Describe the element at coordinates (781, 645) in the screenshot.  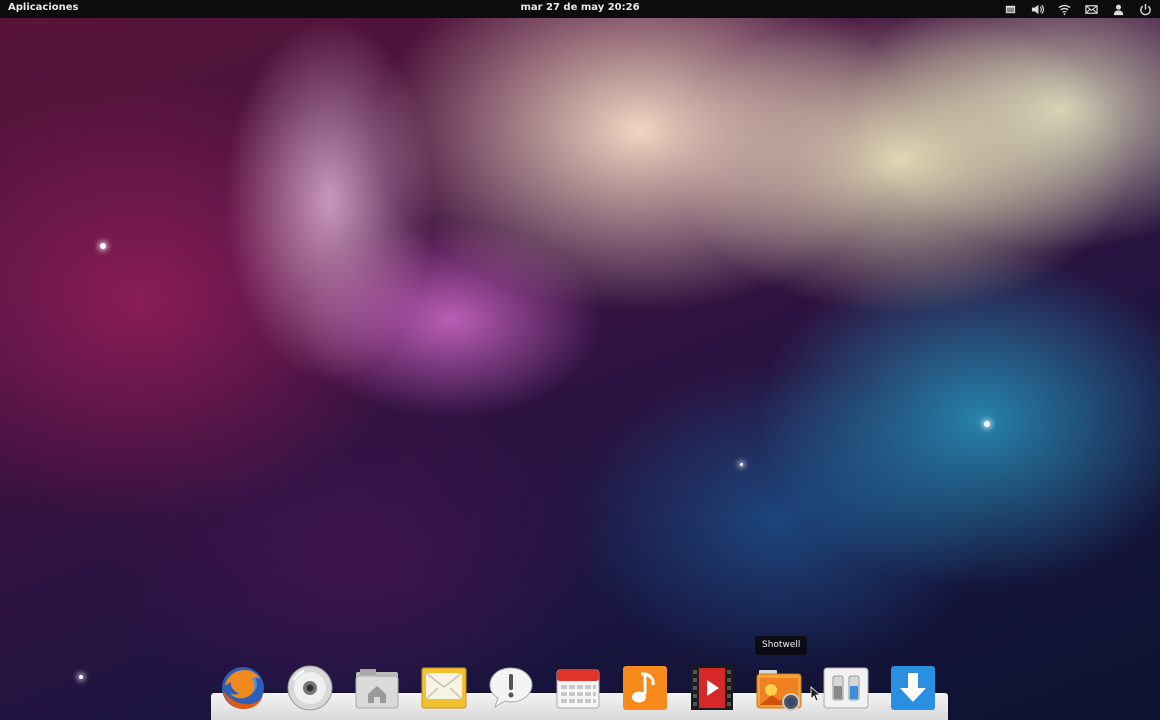
I see `dock-tooltip: Shotwell` at that location.